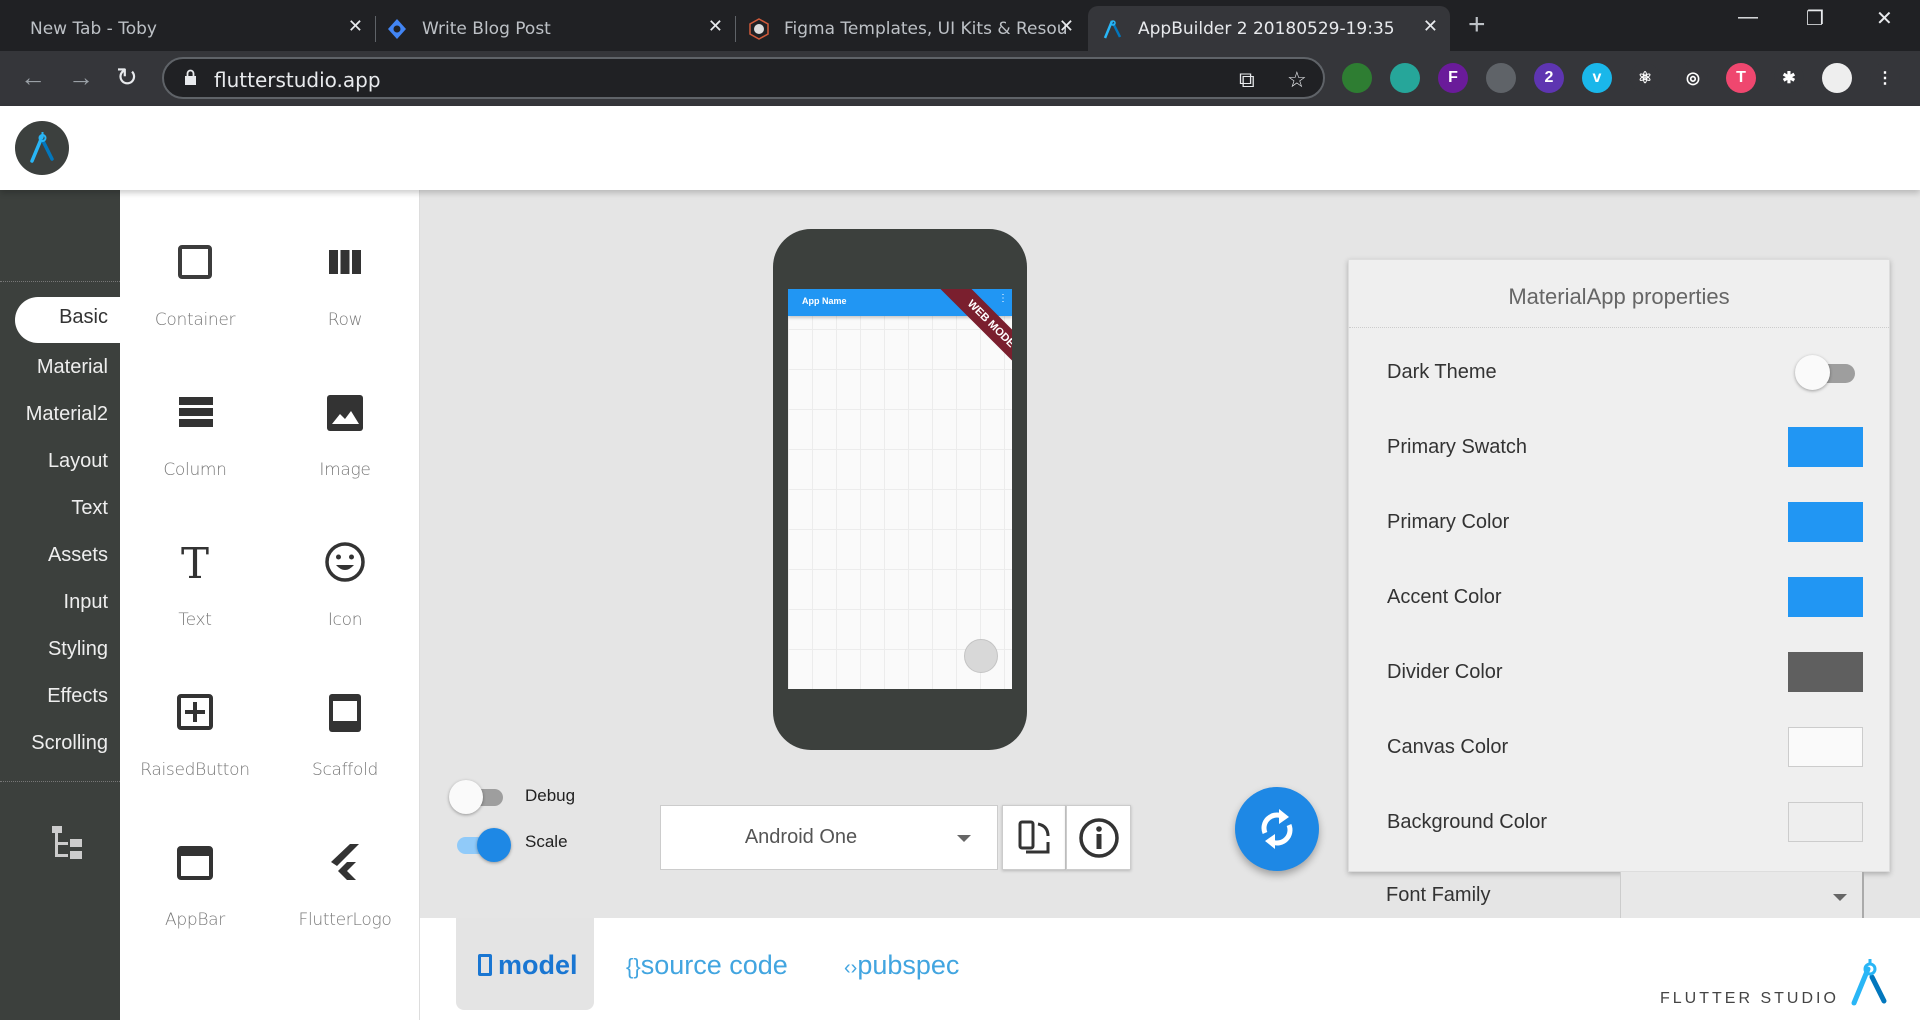 Image resolution: width=1920 pixels, height=1020 pixels. I want to click on widget-tree-icon, so click(67, 842).